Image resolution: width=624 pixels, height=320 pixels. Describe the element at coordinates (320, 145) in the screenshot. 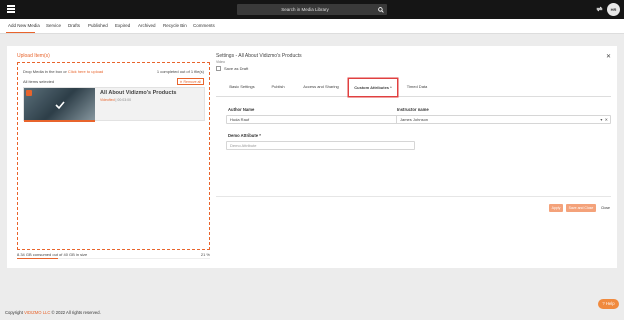

I see `demo-attribute-field: Demo Attribute` at that location.